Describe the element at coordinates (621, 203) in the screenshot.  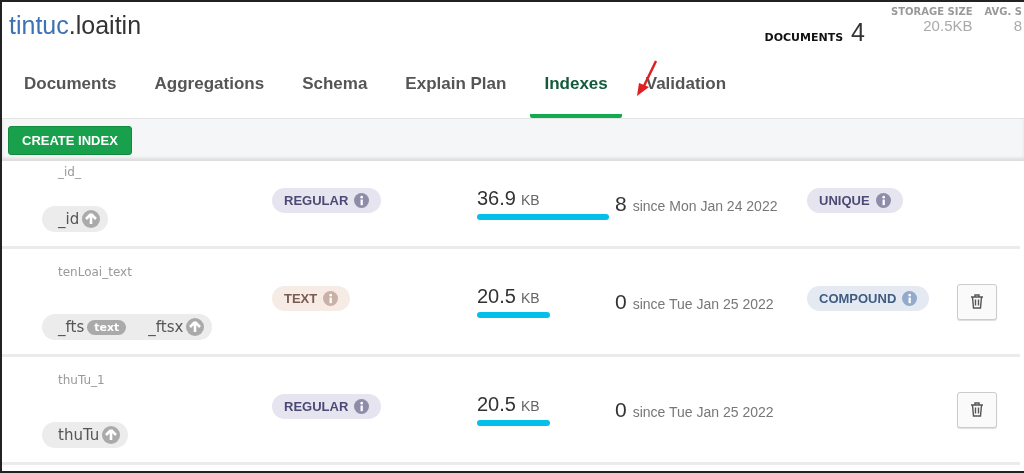
I see `usage-count: 8` at that location.